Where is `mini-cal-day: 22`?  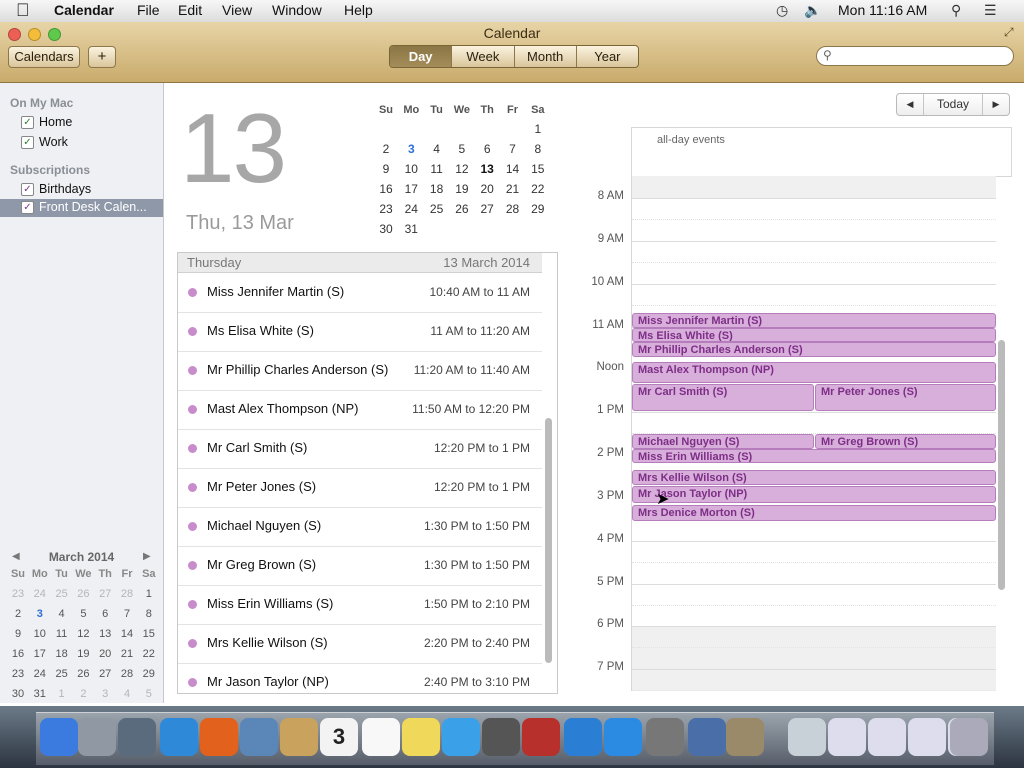 mini-cal-day: 22 is located at coordinates (149, 654).